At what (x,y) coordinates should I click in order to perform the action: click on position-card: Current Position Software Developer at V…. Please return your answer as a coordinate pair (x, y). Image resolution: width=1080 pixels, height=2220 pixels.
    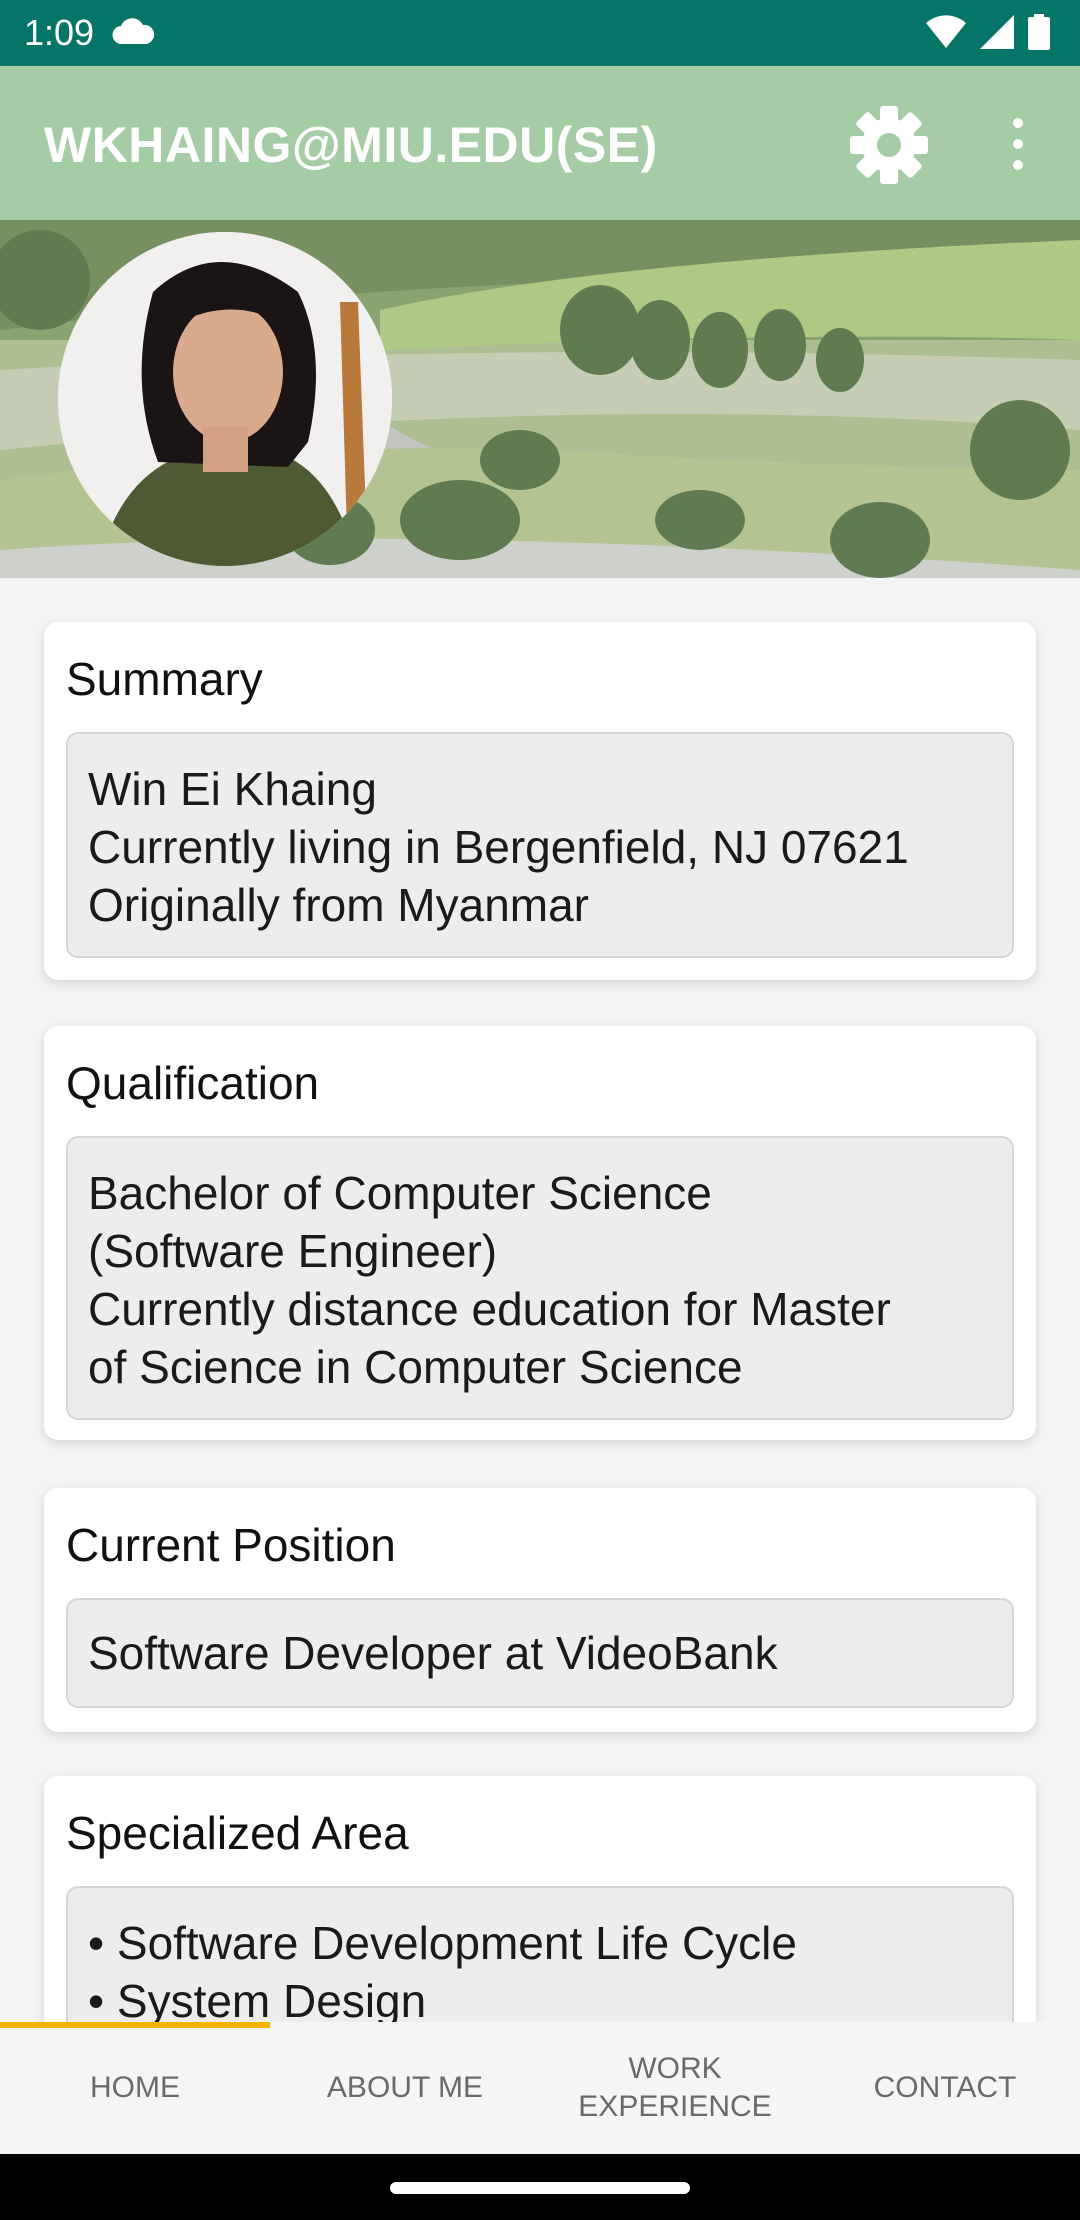
    Looking at the image, I should click on (540, 1610).